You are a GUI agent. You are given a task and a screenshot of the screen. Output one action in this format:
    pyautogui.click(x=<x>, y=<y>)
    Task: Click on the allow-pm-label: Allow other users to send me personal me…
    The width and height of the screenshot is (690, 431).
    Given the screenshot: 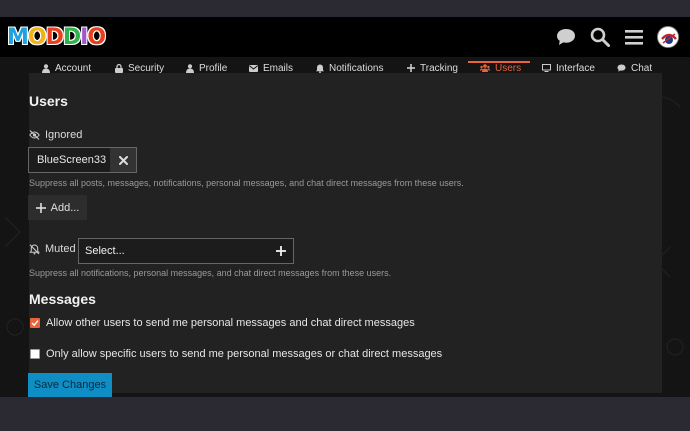 What is the action you would take?
    pyautogui.click(x=230, y=323)
    